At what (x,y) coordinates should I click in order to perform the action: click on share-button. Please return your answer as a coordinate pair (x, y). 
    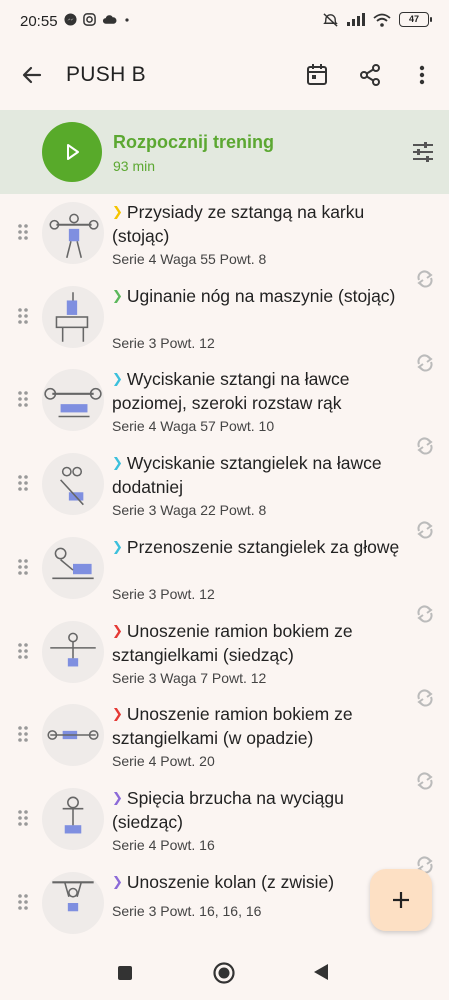
    Looking at the image, I should click on (370, 75).